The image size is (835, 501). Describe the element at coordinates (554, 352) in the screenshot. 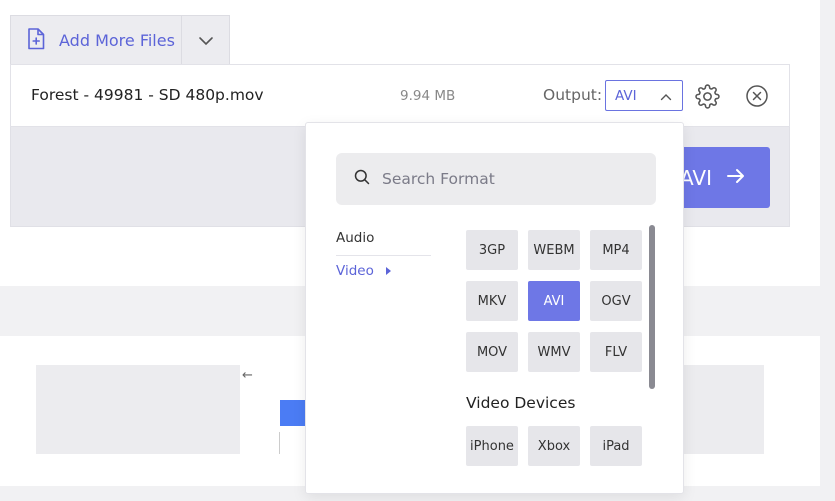

I see `format-option: WMV` at that location.